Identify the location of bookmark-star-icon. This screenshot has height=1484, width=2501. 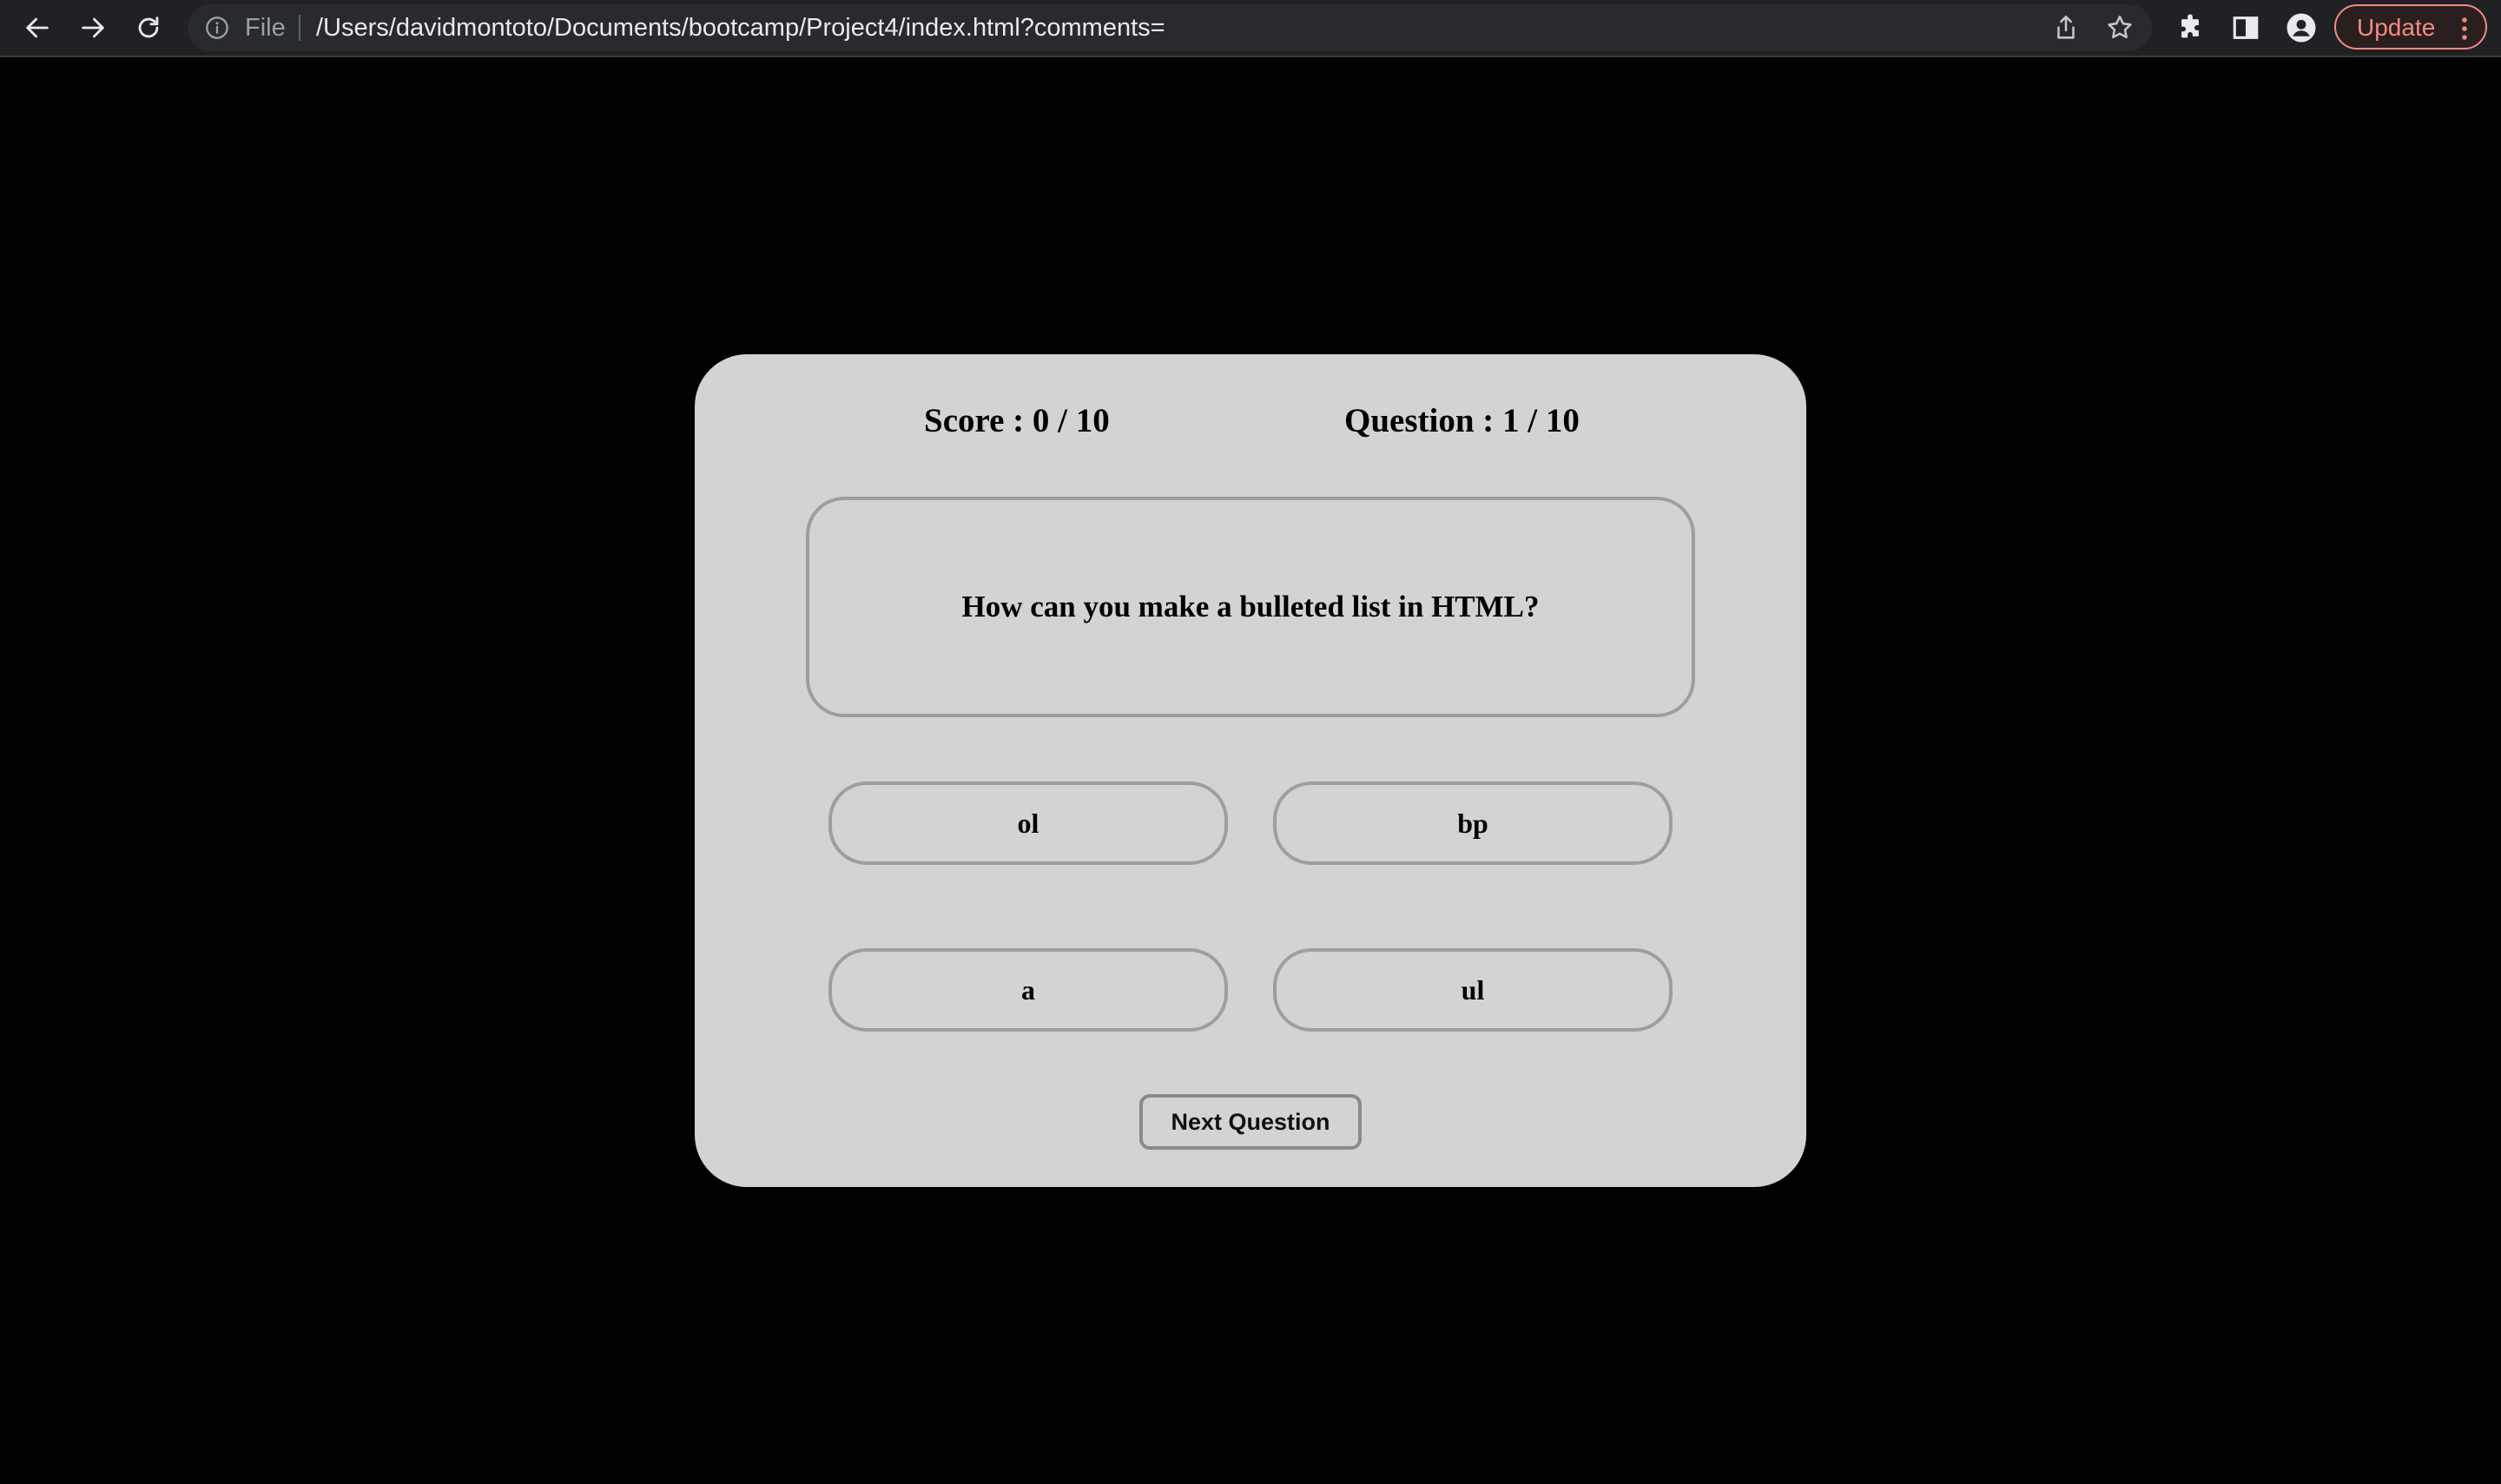
(2120, 28).